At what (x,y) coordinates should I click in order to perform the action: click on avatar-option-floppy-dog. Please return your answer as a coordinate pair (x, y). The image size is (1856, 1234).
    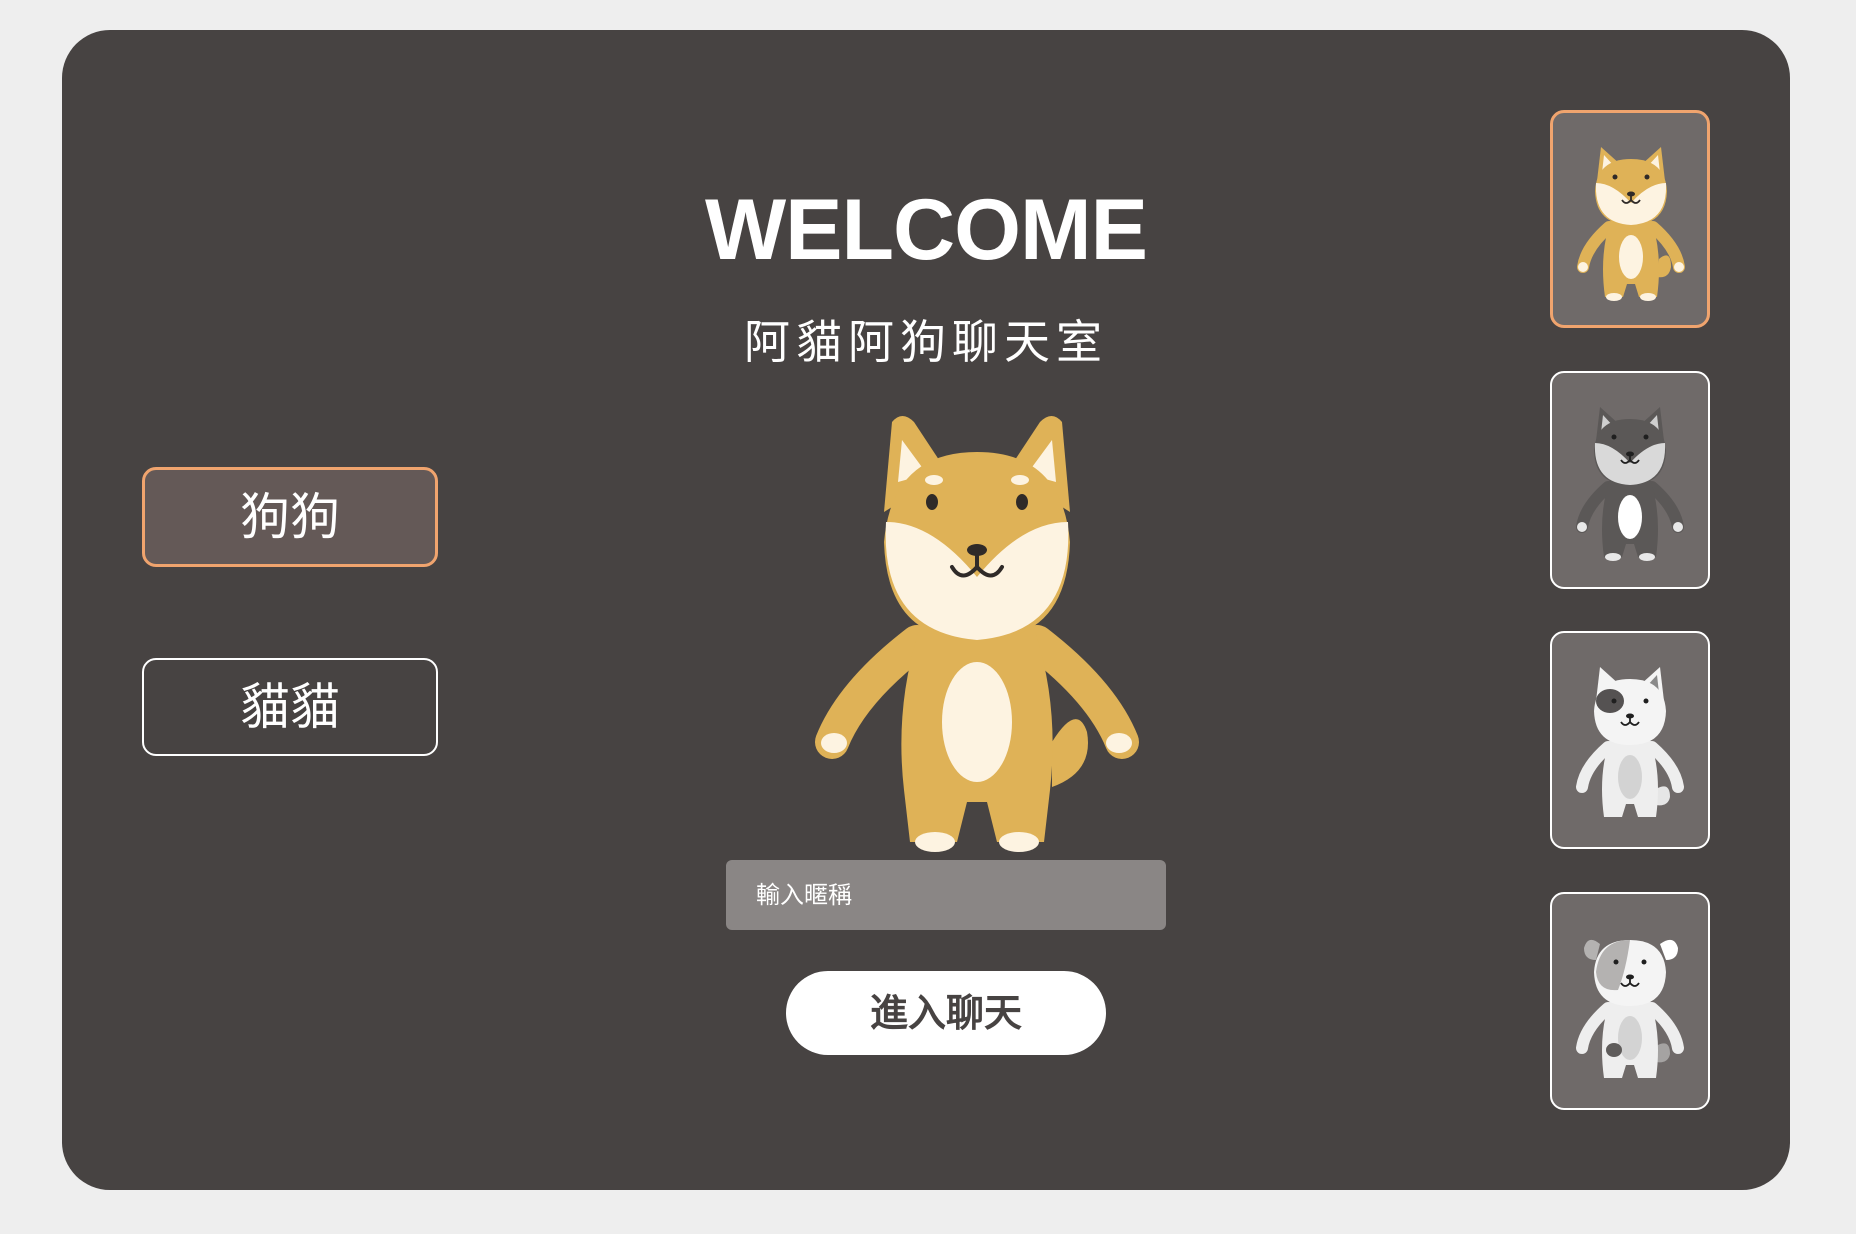
    Looking at the image, I should click on (1630, 1001).